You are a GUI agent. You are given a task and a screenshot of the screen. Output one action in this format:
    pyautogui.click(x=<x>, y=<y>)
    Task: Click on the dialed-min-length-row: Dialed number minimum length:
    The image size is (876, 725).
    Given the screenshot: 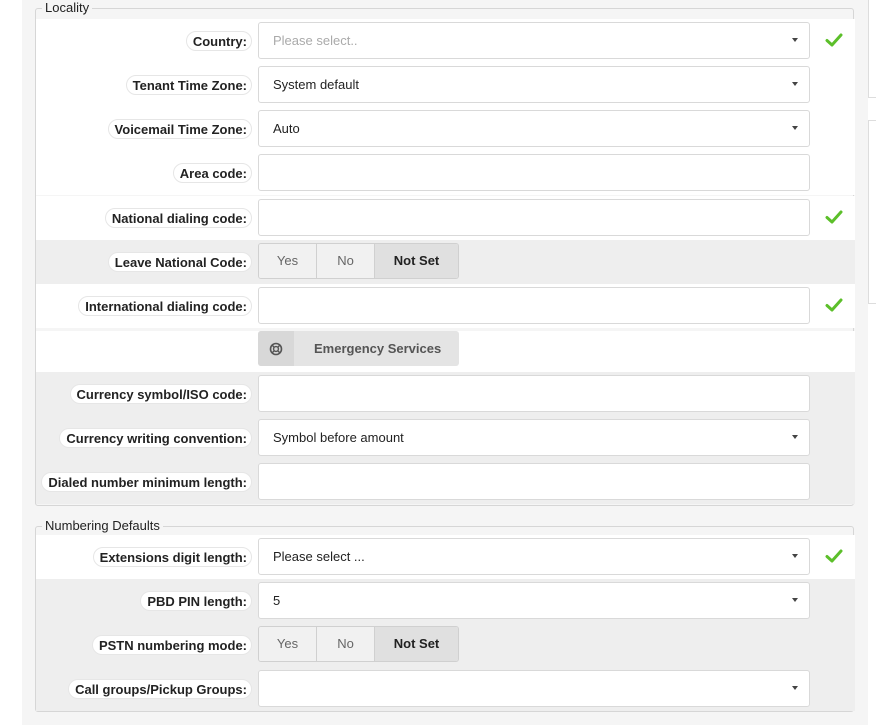 What is the action you would take?
    pyautogui.click(x=445, y=482)
    